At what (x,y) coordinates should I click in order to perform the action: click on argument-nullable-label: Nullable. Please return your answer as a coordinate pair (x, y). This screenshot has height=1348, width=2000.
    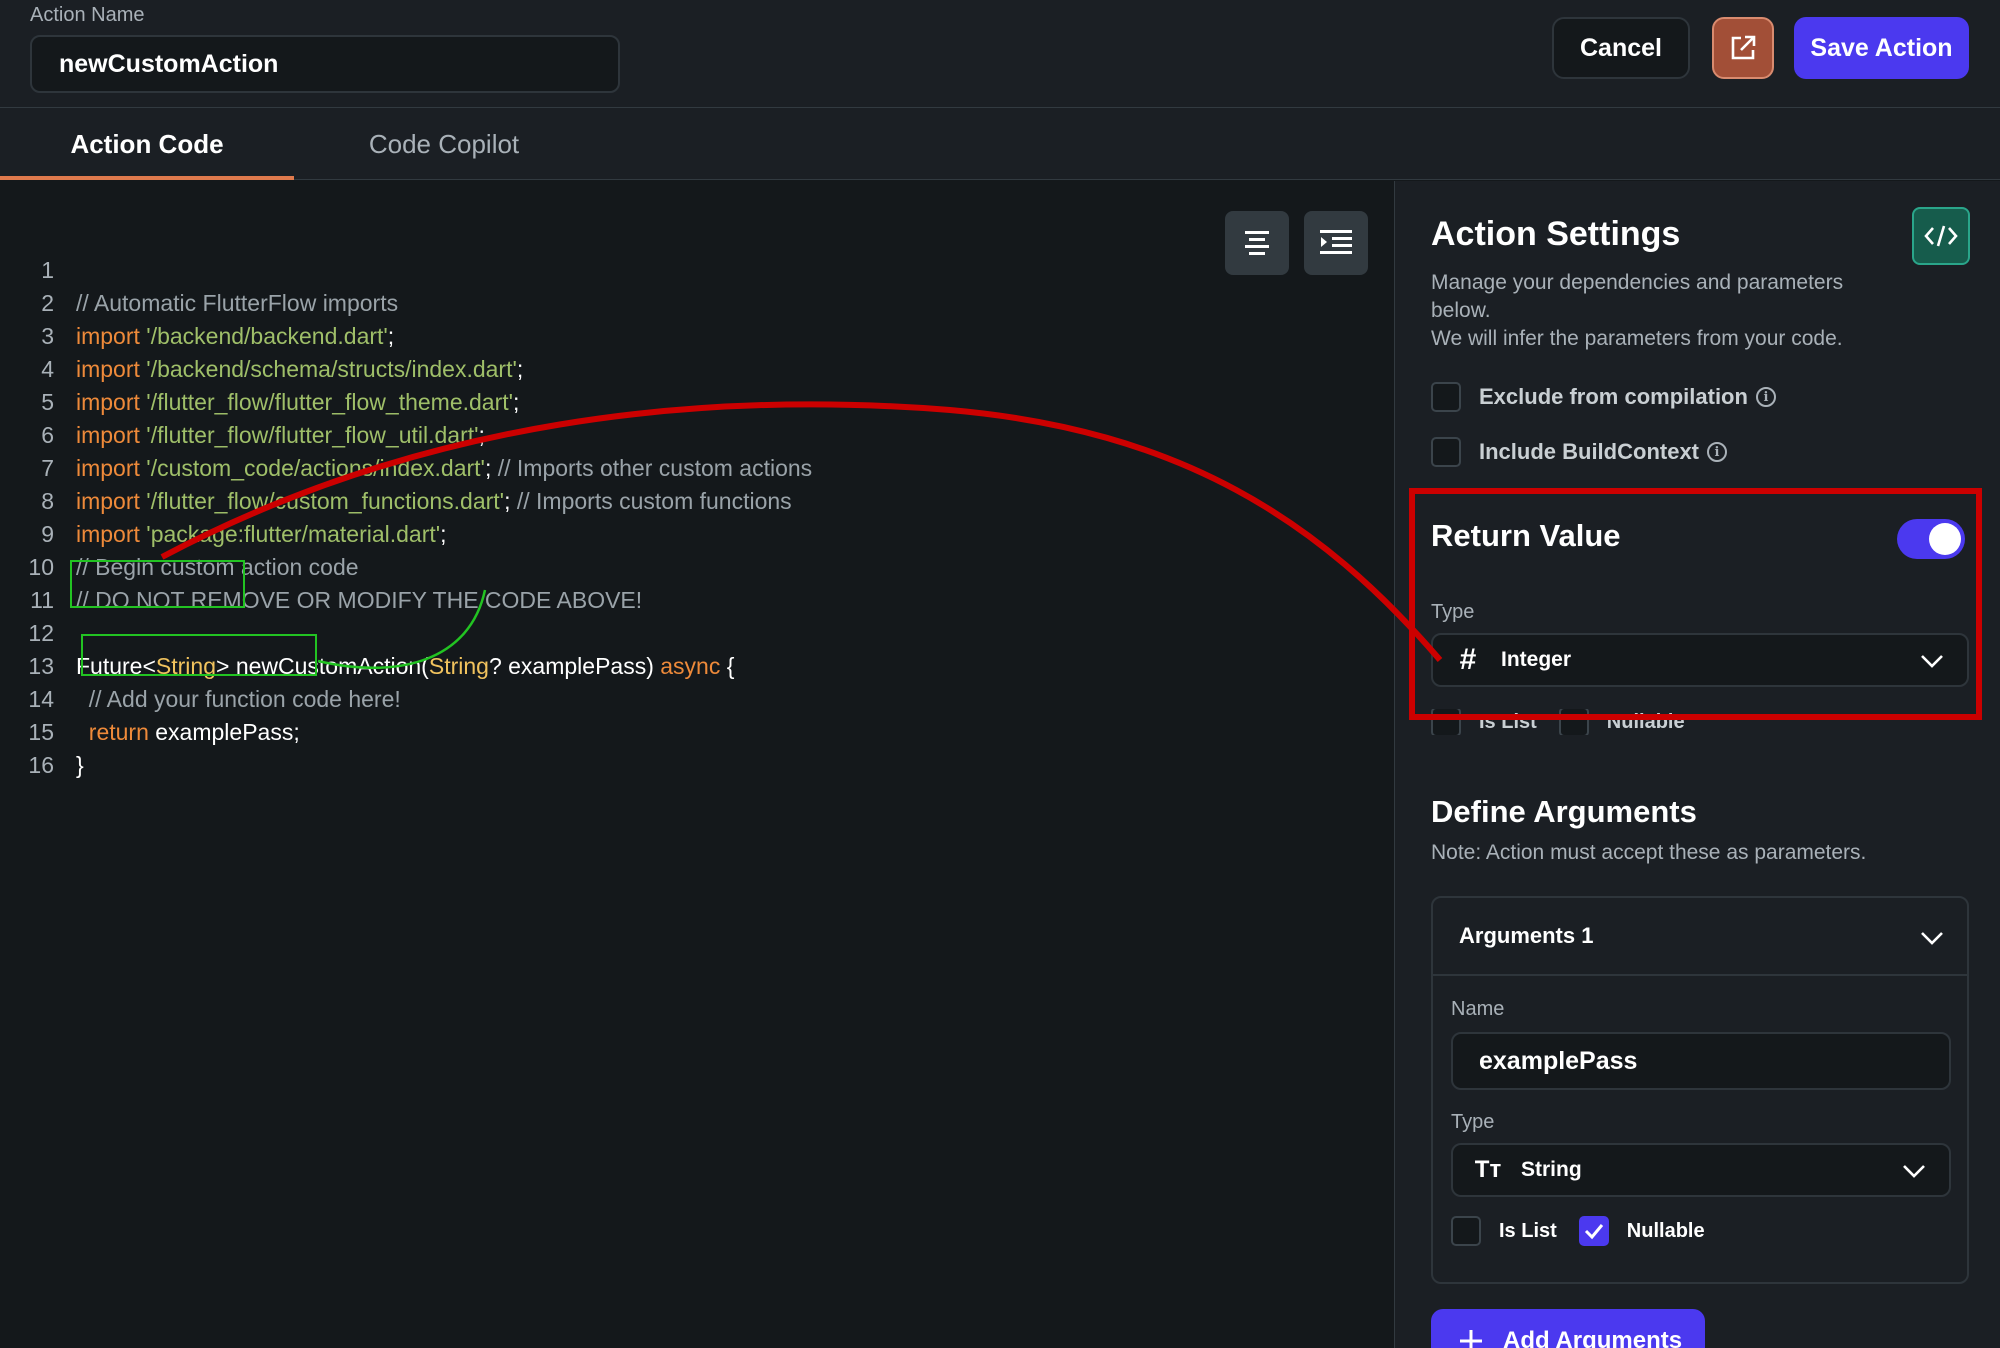
    Looking at the image, I should click on (1665, 1230).